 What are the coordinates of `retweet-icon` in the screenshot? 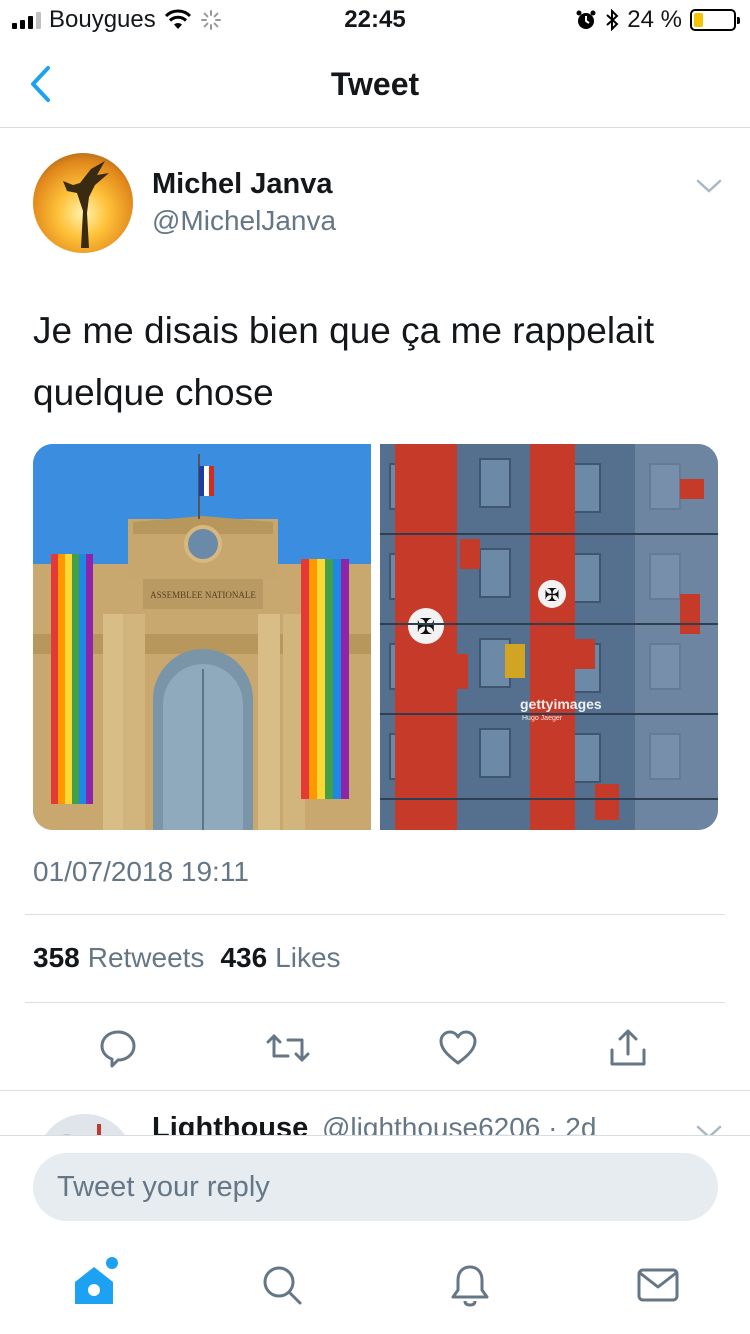 It's located at (288, 1048).